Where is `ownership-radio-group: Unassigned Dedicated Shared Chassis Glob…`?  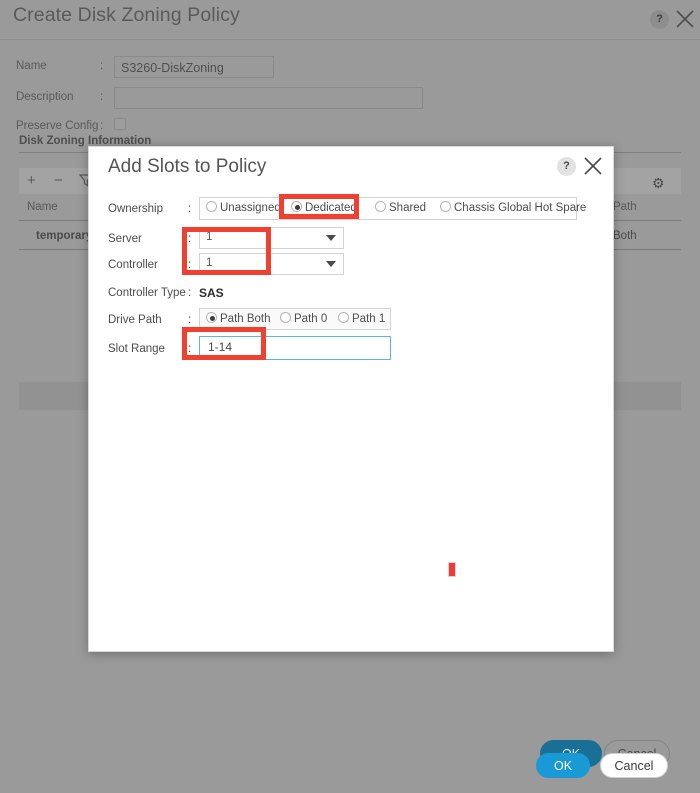
ownership-radio-group: Unassigned Dedicated Shared Chassis Glob… is located at coordinates (392, 208).